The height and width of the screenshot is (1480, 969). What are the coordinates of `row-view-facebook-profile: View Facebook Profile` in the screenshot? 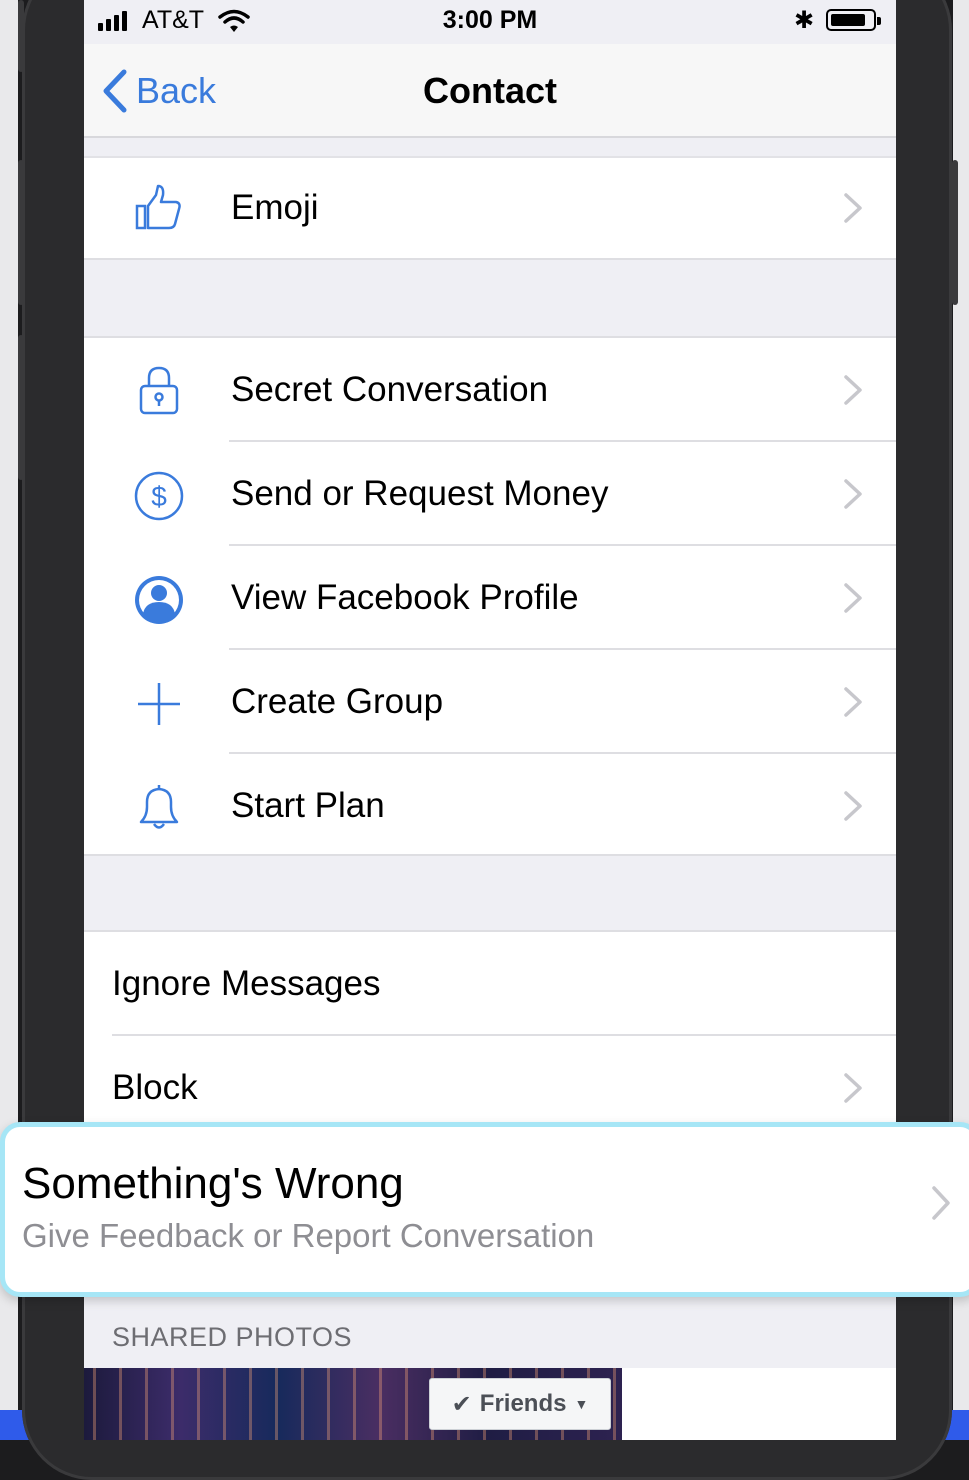 It's located at (490, 598).